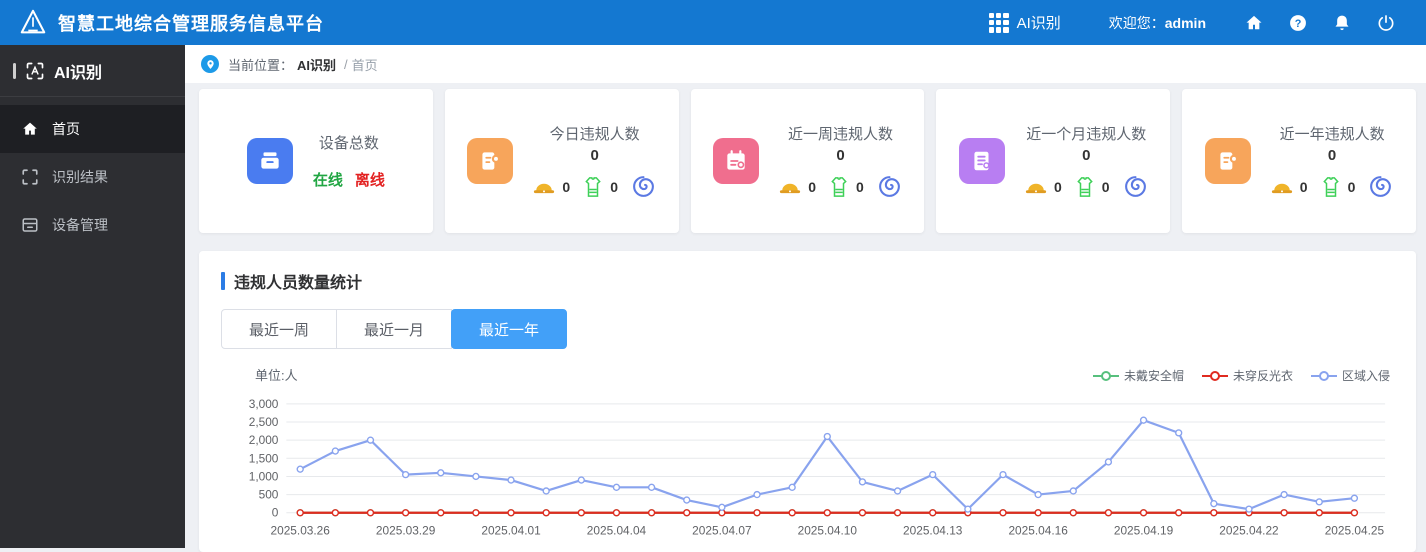 This screenshot has width=1426, height=552. I want to click on svg-text: 2025.04.25, so click(1355, 531).